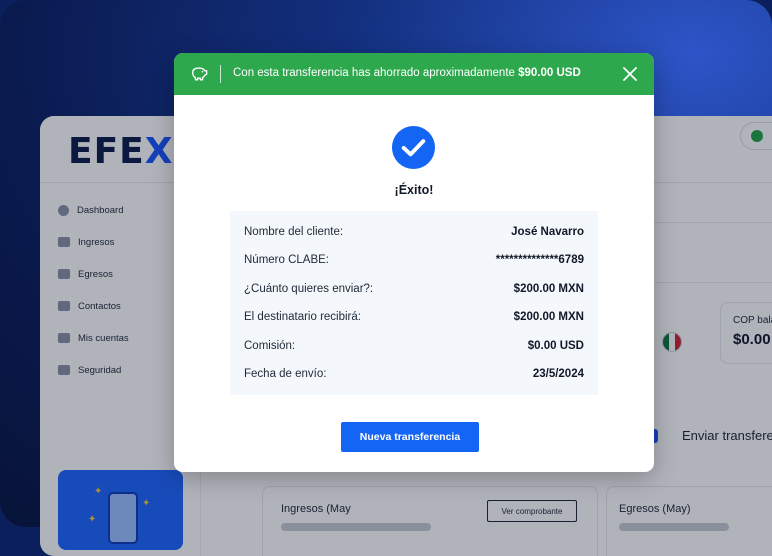 The image size is (772, 556). What do you see at coordinates (121, 151) in the screenshot?
I see `efex-logo: EFEX` at bounding box center [121, 151].